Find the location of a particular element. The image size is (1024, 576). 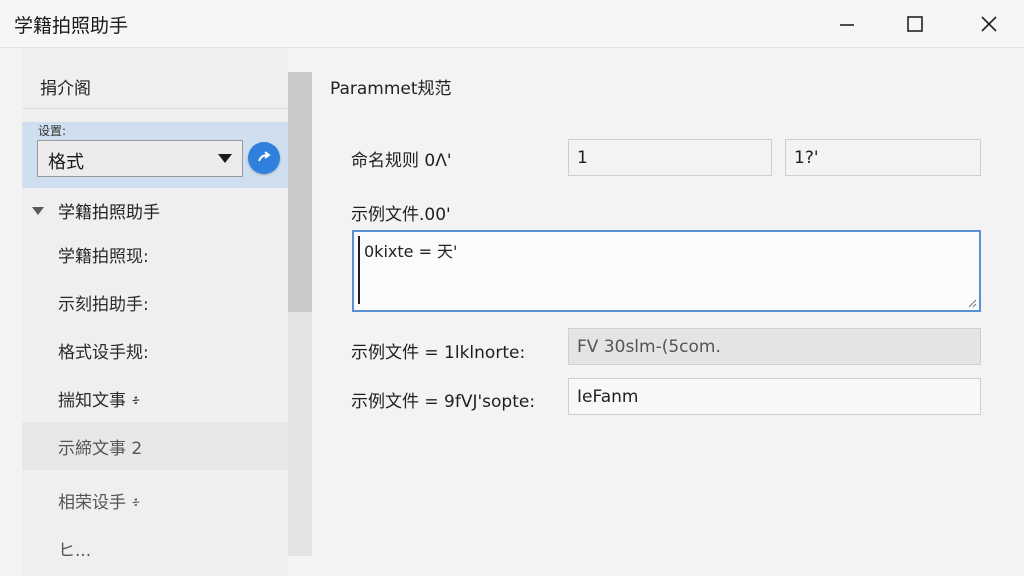

tree-item: 相荣设手 ፥ is located at coordinates (155, 500).